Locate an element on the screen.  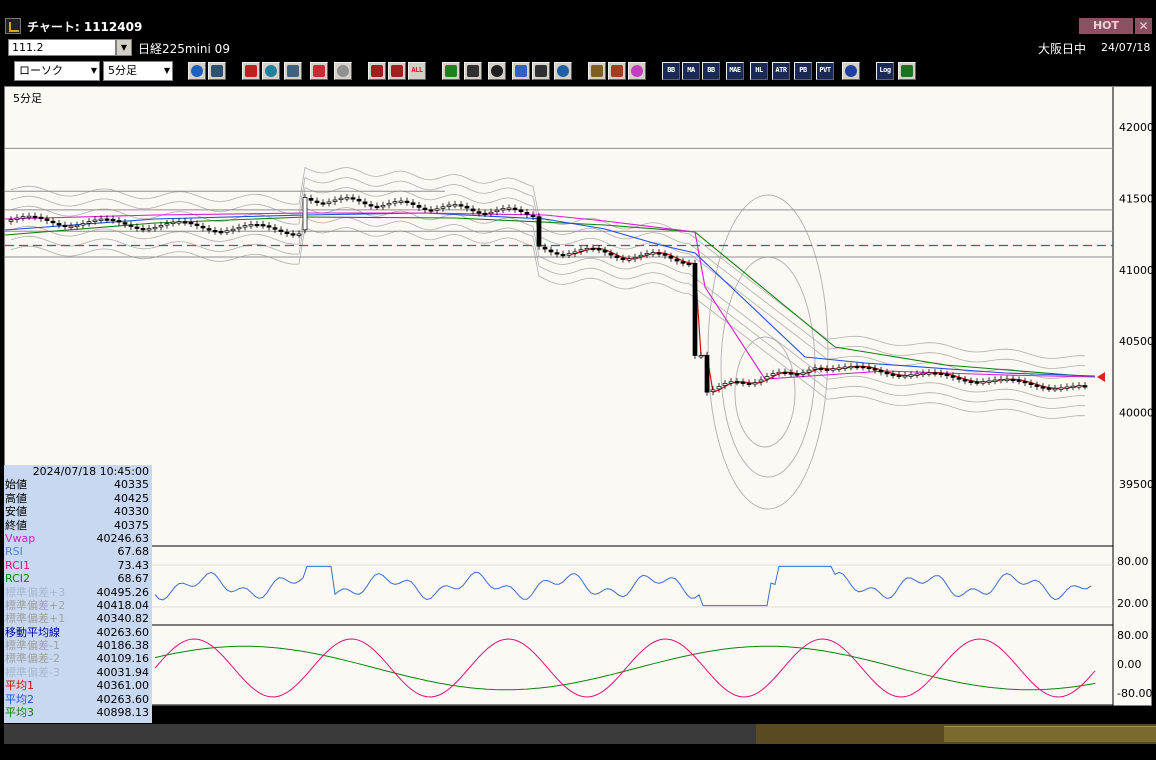
pb-button-label: PB is located at coordinates (803, 70).